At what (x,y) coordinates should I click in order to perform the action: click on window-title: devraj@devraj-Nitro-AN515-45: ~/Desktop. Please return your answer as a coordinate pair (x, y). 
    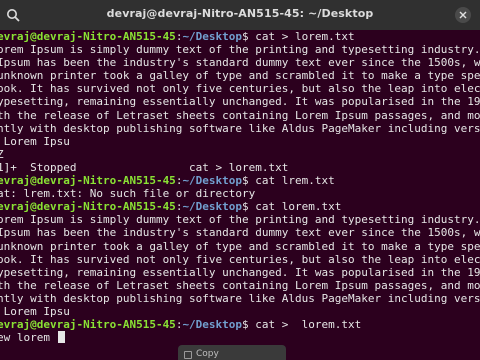
    Looking at the image, I should click on (240, 13).